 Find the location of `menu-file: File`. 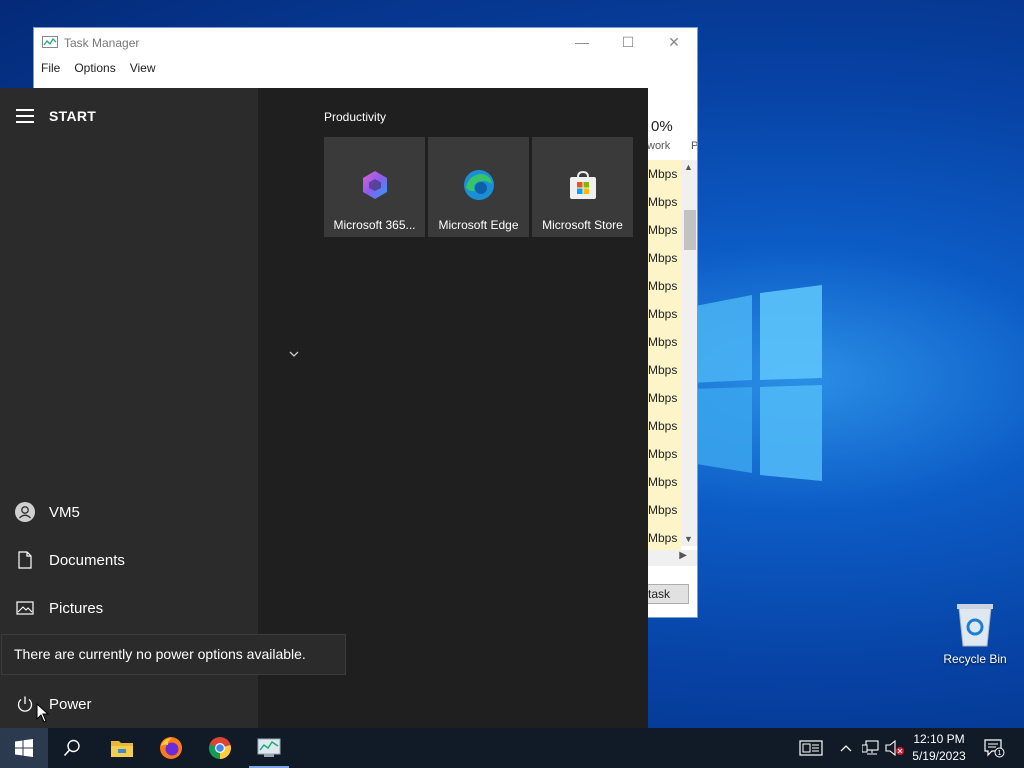

menu-file: File is located at coordinates (50, 68).